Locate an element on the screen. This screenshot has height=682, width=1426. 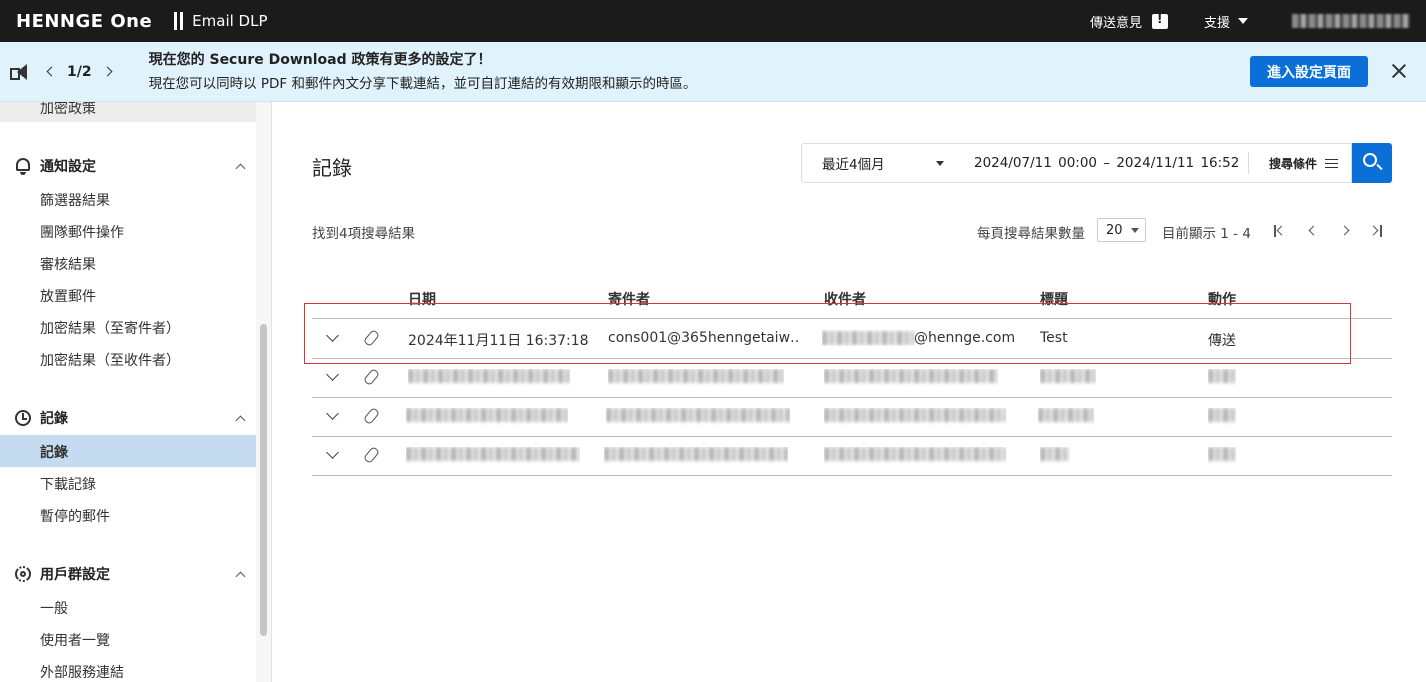
column-date: 日期 is located at coordinates (422, 299).